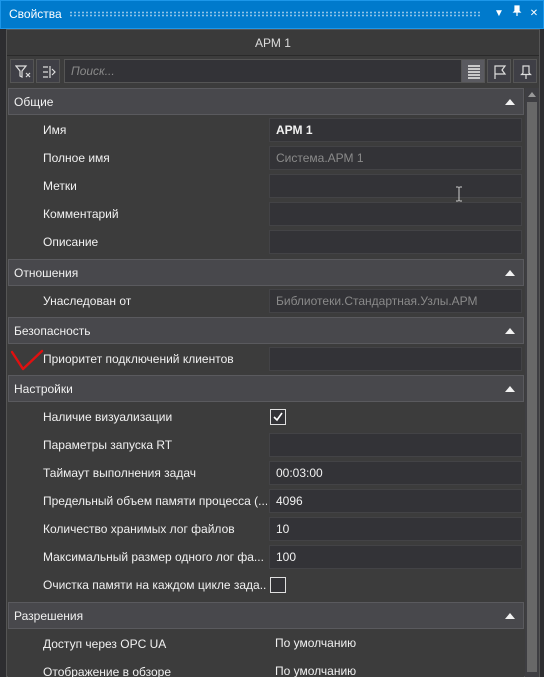 The height and width of the screenshot is (677, 544). I want to click on checkmark-icon, so click(278, 417).